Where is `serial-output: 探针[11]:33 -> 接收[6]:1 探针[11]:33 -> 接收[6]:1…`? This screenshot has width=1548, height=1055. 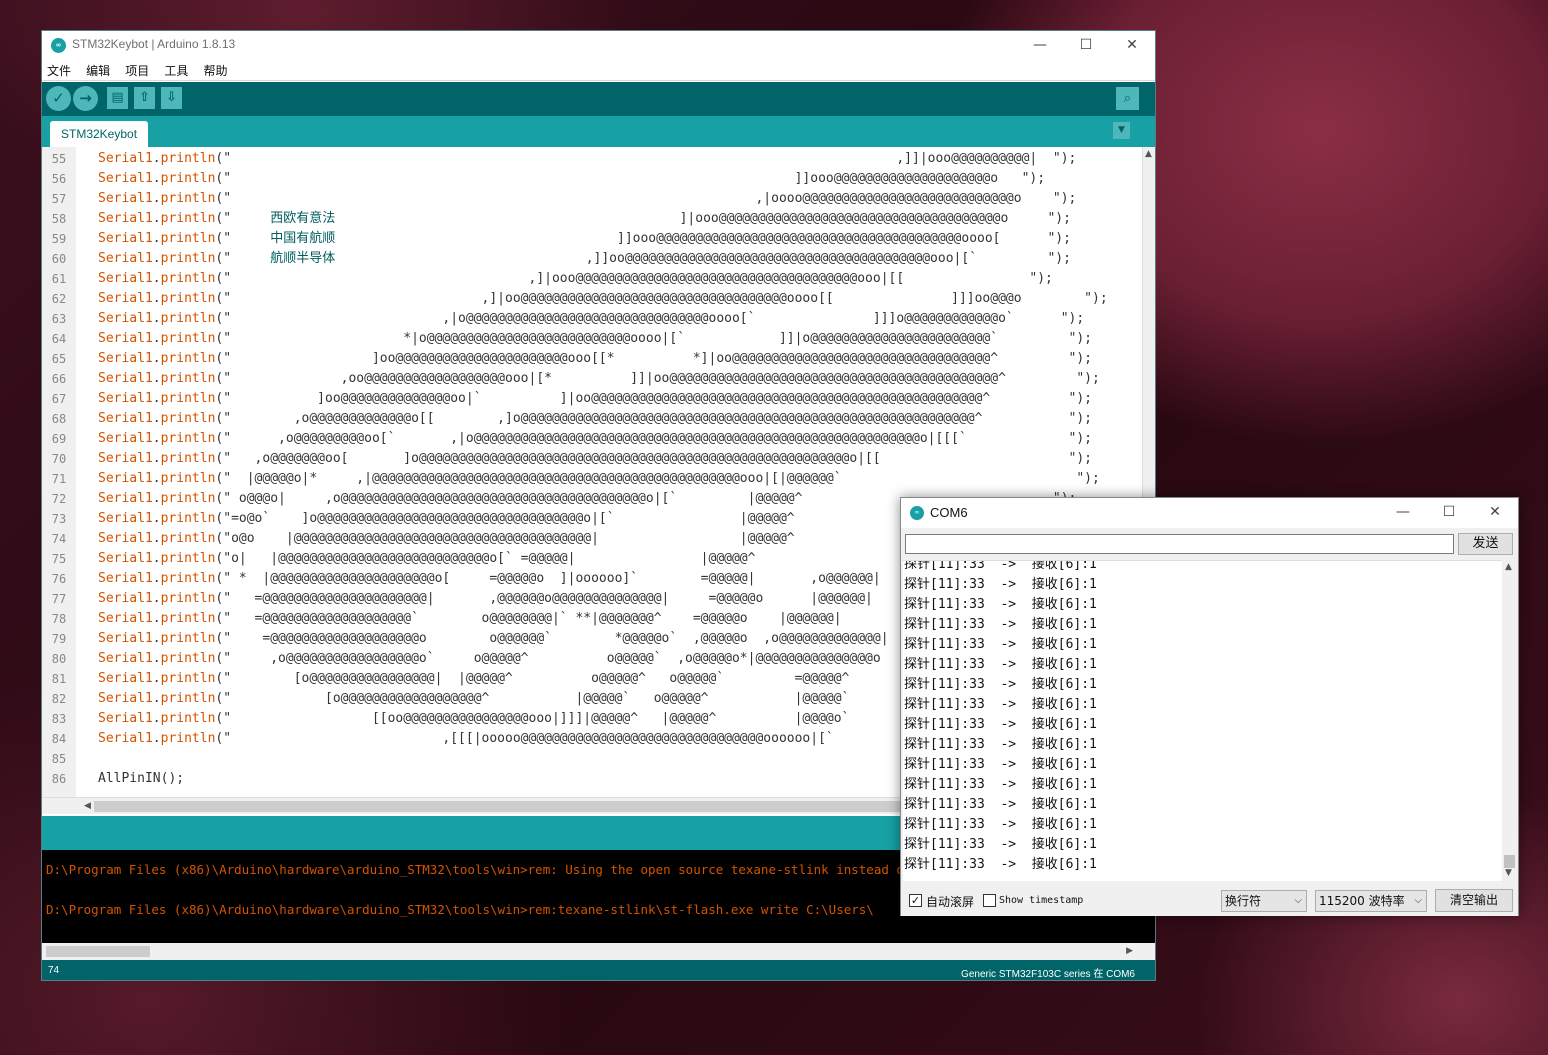
serial-output: 探针[11]:33 -> 接收[6]:1 探针[11]:33 -> 接收[6]:1… is located at coordinates (1202, 720).